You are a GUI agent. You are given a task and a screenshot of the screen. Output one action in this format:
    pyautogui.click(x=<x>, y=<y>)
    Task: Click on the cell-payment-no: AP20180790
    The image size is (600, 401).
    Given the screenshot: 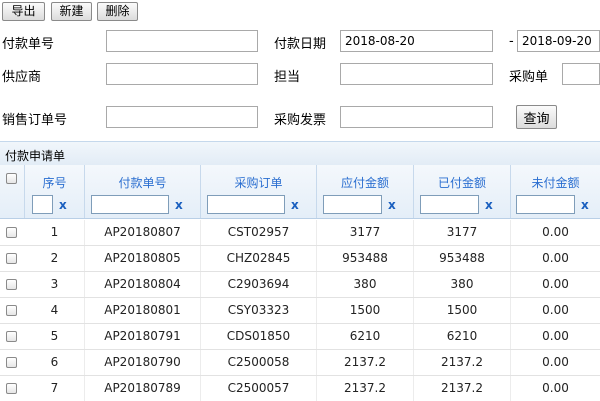 What is the action you would take?
    pyautogui.click(x=143, y=362)
    